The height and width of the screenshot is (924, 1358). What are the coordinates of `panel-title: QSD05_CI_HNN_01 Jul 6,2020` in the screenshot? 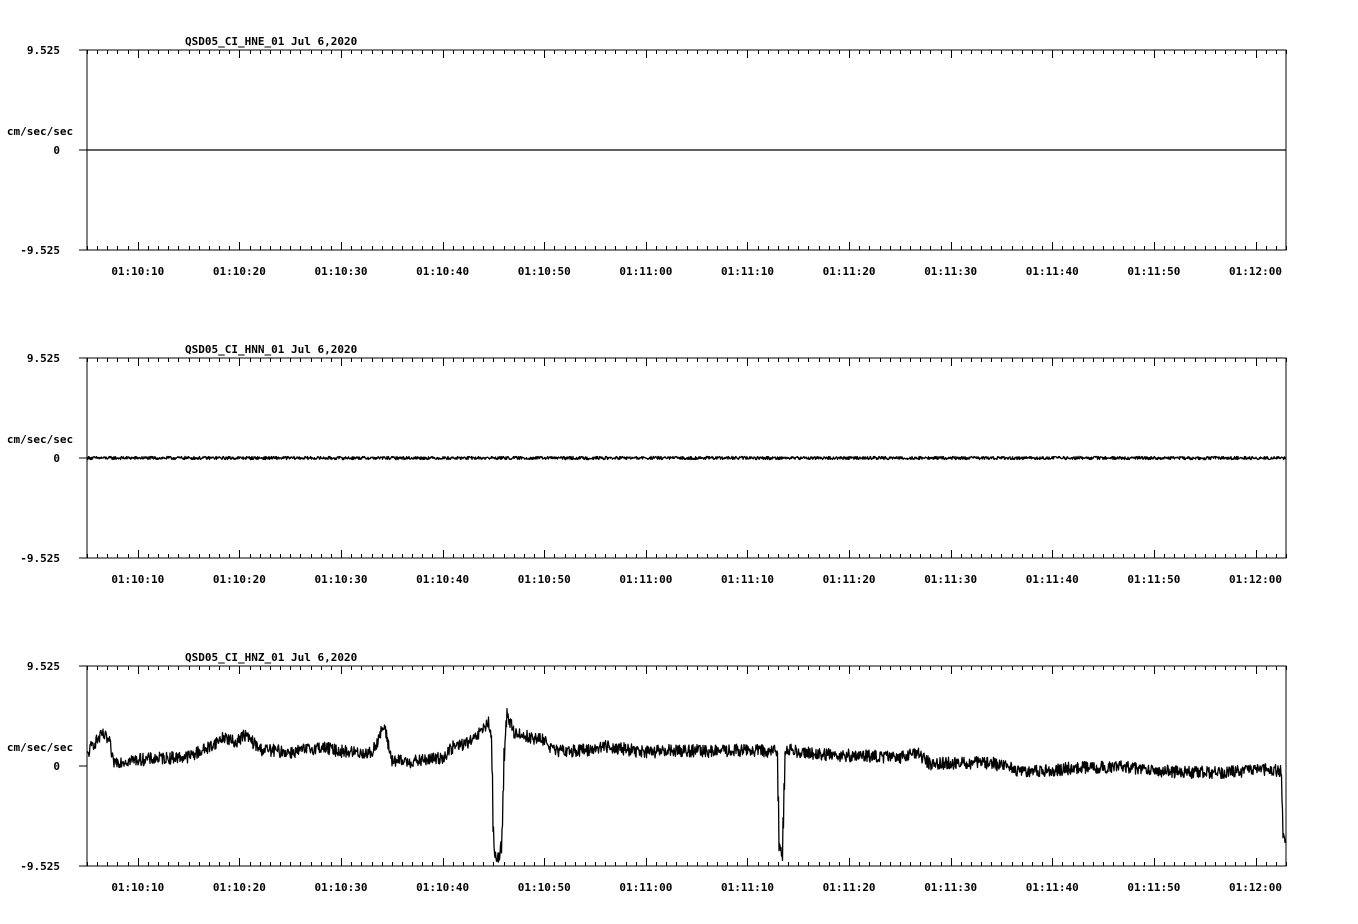 It's located at (271, 349).